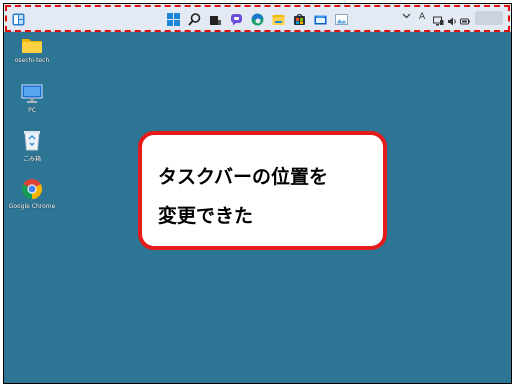 The height and width of the screenshot is (389, 517). I want to click on network-icon, so click(439, 19).